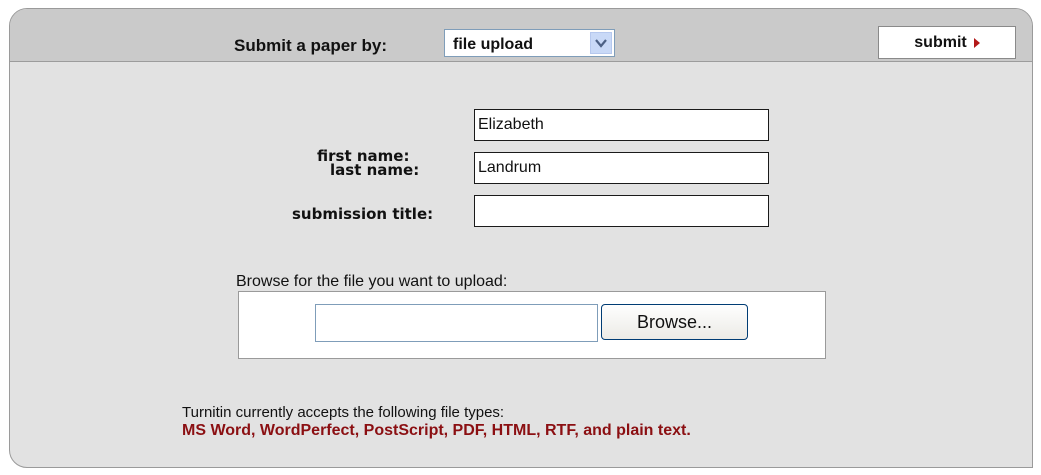 Image resolution: width=1041 pixels, height=475 pixels. I want to click on file-path-input, so click(456, 323).